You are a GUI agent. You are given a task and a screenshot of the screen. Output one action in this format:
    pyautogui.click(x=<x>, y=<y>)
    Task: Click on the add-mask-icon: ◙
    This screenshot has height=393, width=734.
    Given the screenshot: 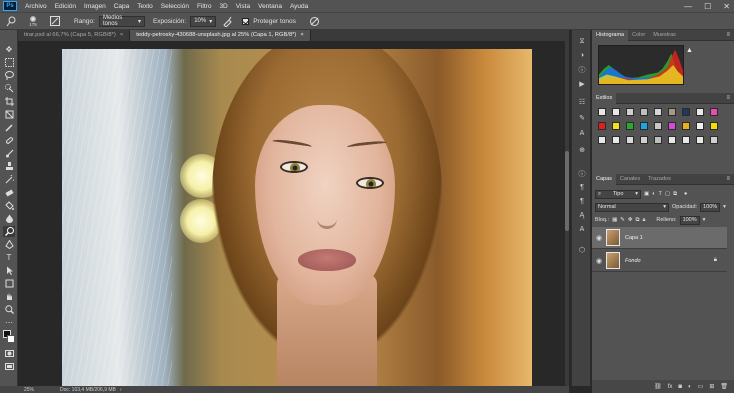 What is the action you would take?
    pyautogui.click(x=680, y=387)
    